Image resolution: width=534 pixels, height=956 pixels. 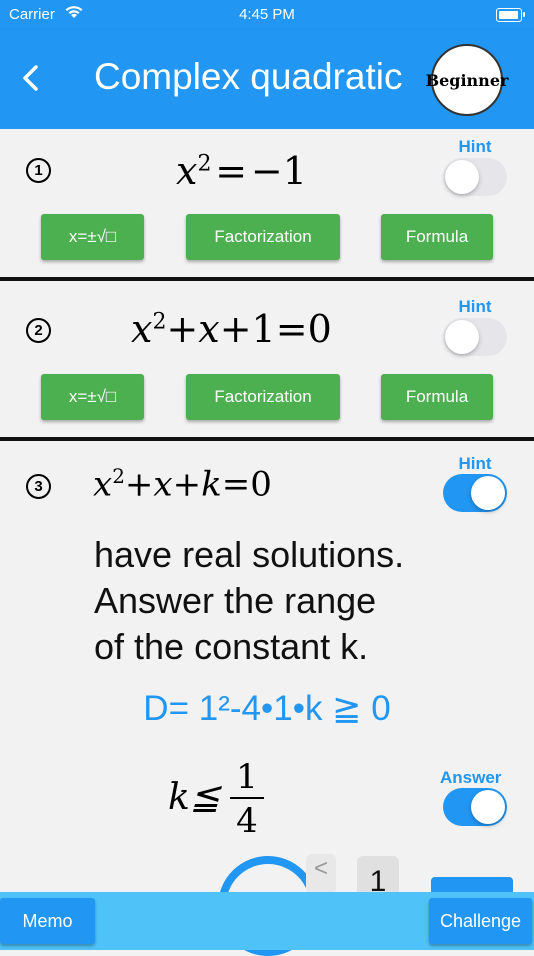 What do you see at coordinates (480, 921) in the screenshot?
I see `challenge-button: Challenge` at bounding box center [480, 921].